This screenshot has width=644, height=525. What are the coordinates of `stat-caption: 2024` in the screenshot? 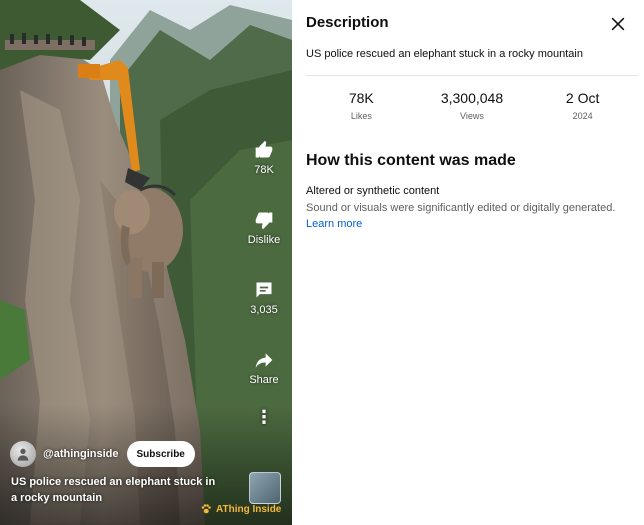 It's located at (582, 116).